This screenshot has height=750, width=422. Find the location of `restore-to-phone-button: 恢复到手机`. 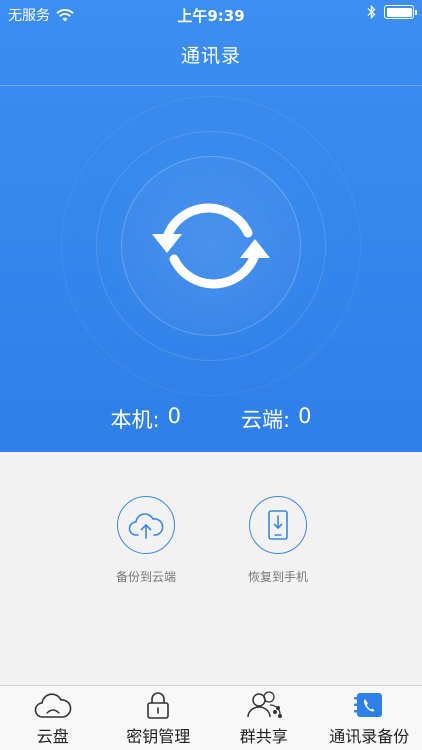

restore-to-phone-button: 恢复到手机 is located at coordinates (278, 540).